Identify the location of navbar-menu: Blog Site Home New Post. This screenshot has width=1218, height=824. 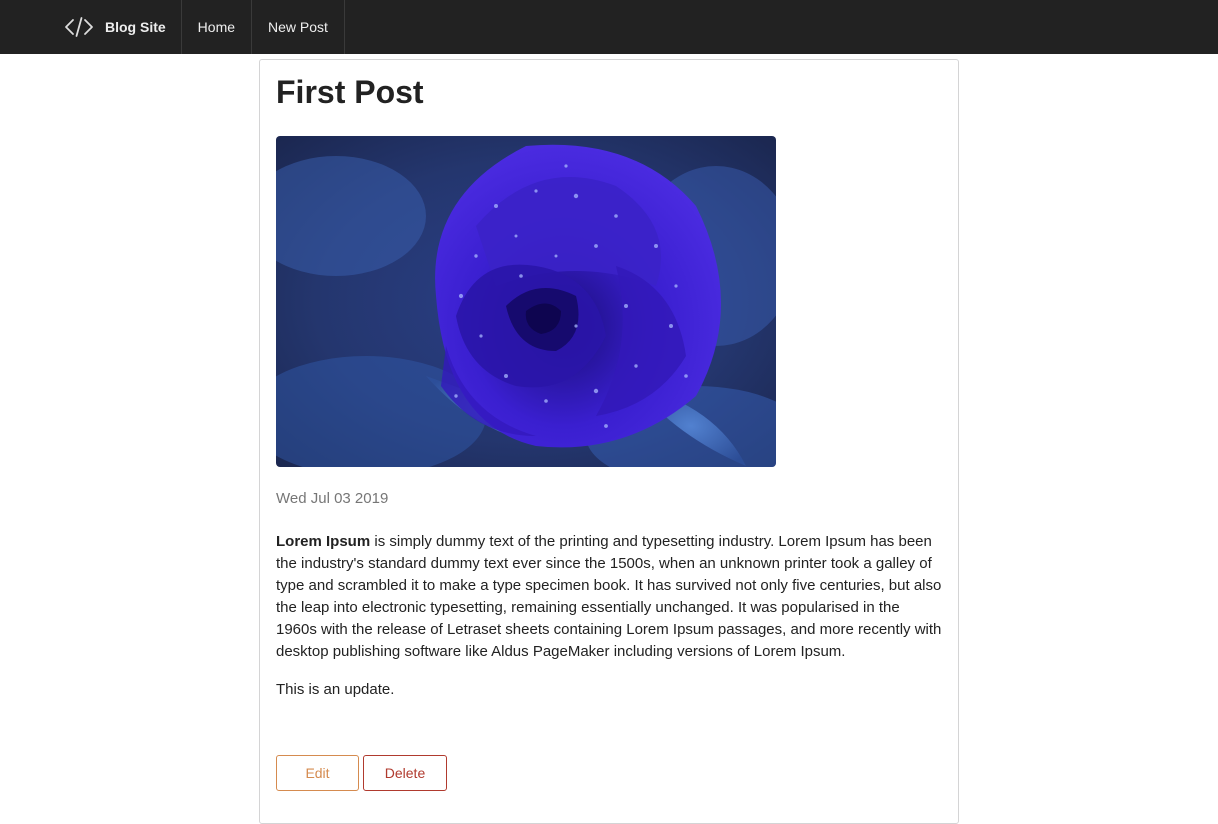
(197, 27).